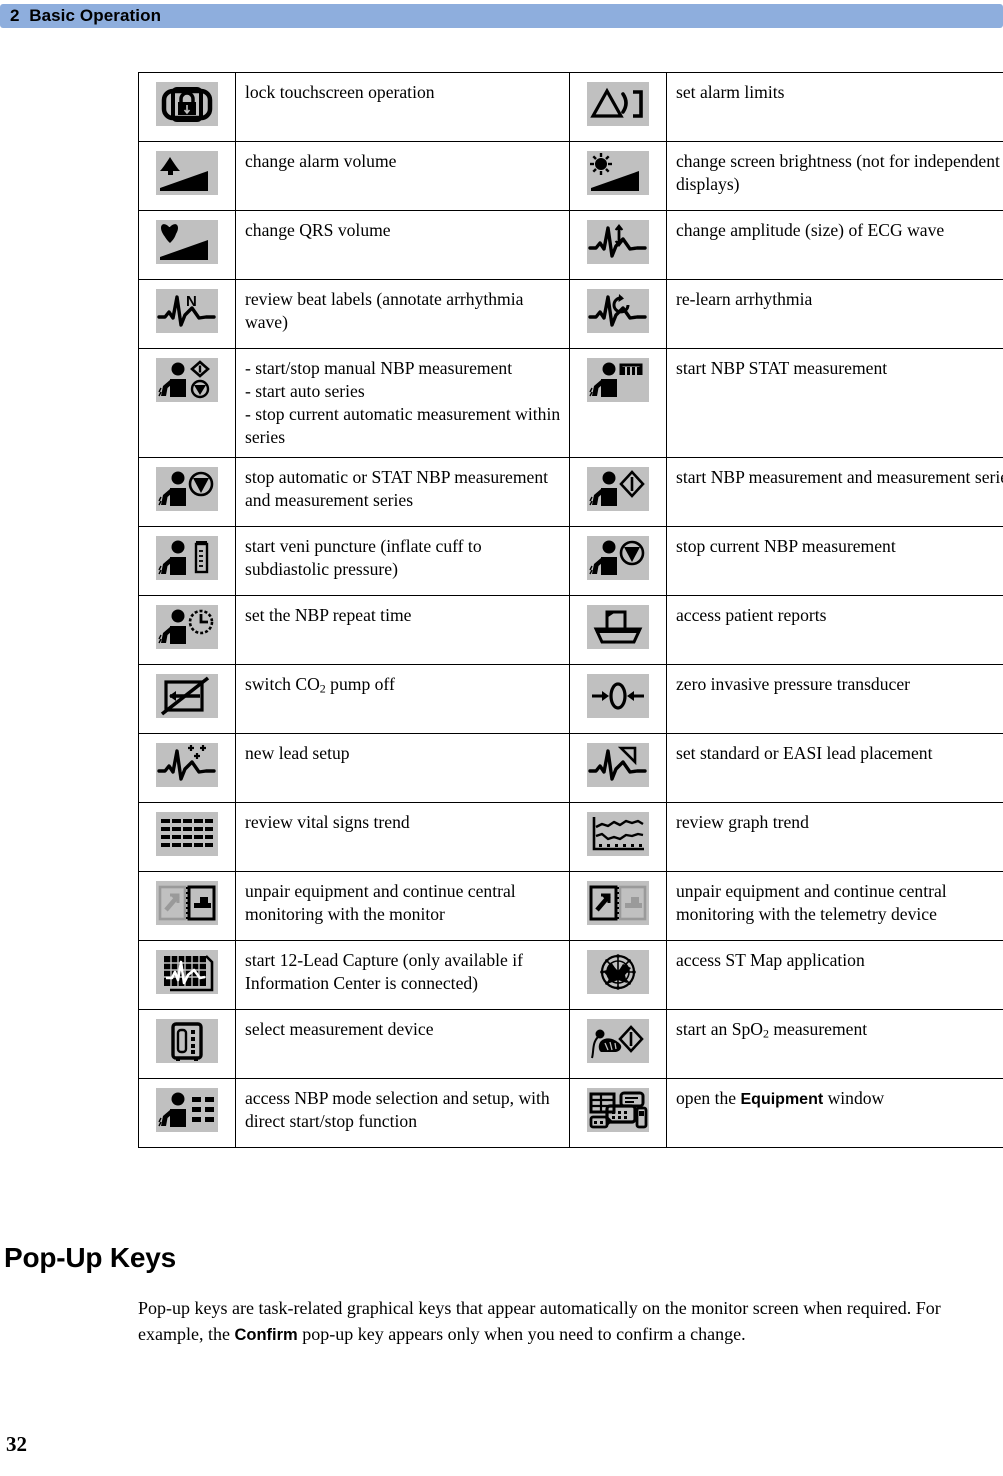 Image resolution: width=1003 pixels, height=1476 pixels. What do you see at coordinates (834, 245) in the screenshot?
I see `text-cell: change amplitude (size) of ECG wave` at bounding box center [834, 245].